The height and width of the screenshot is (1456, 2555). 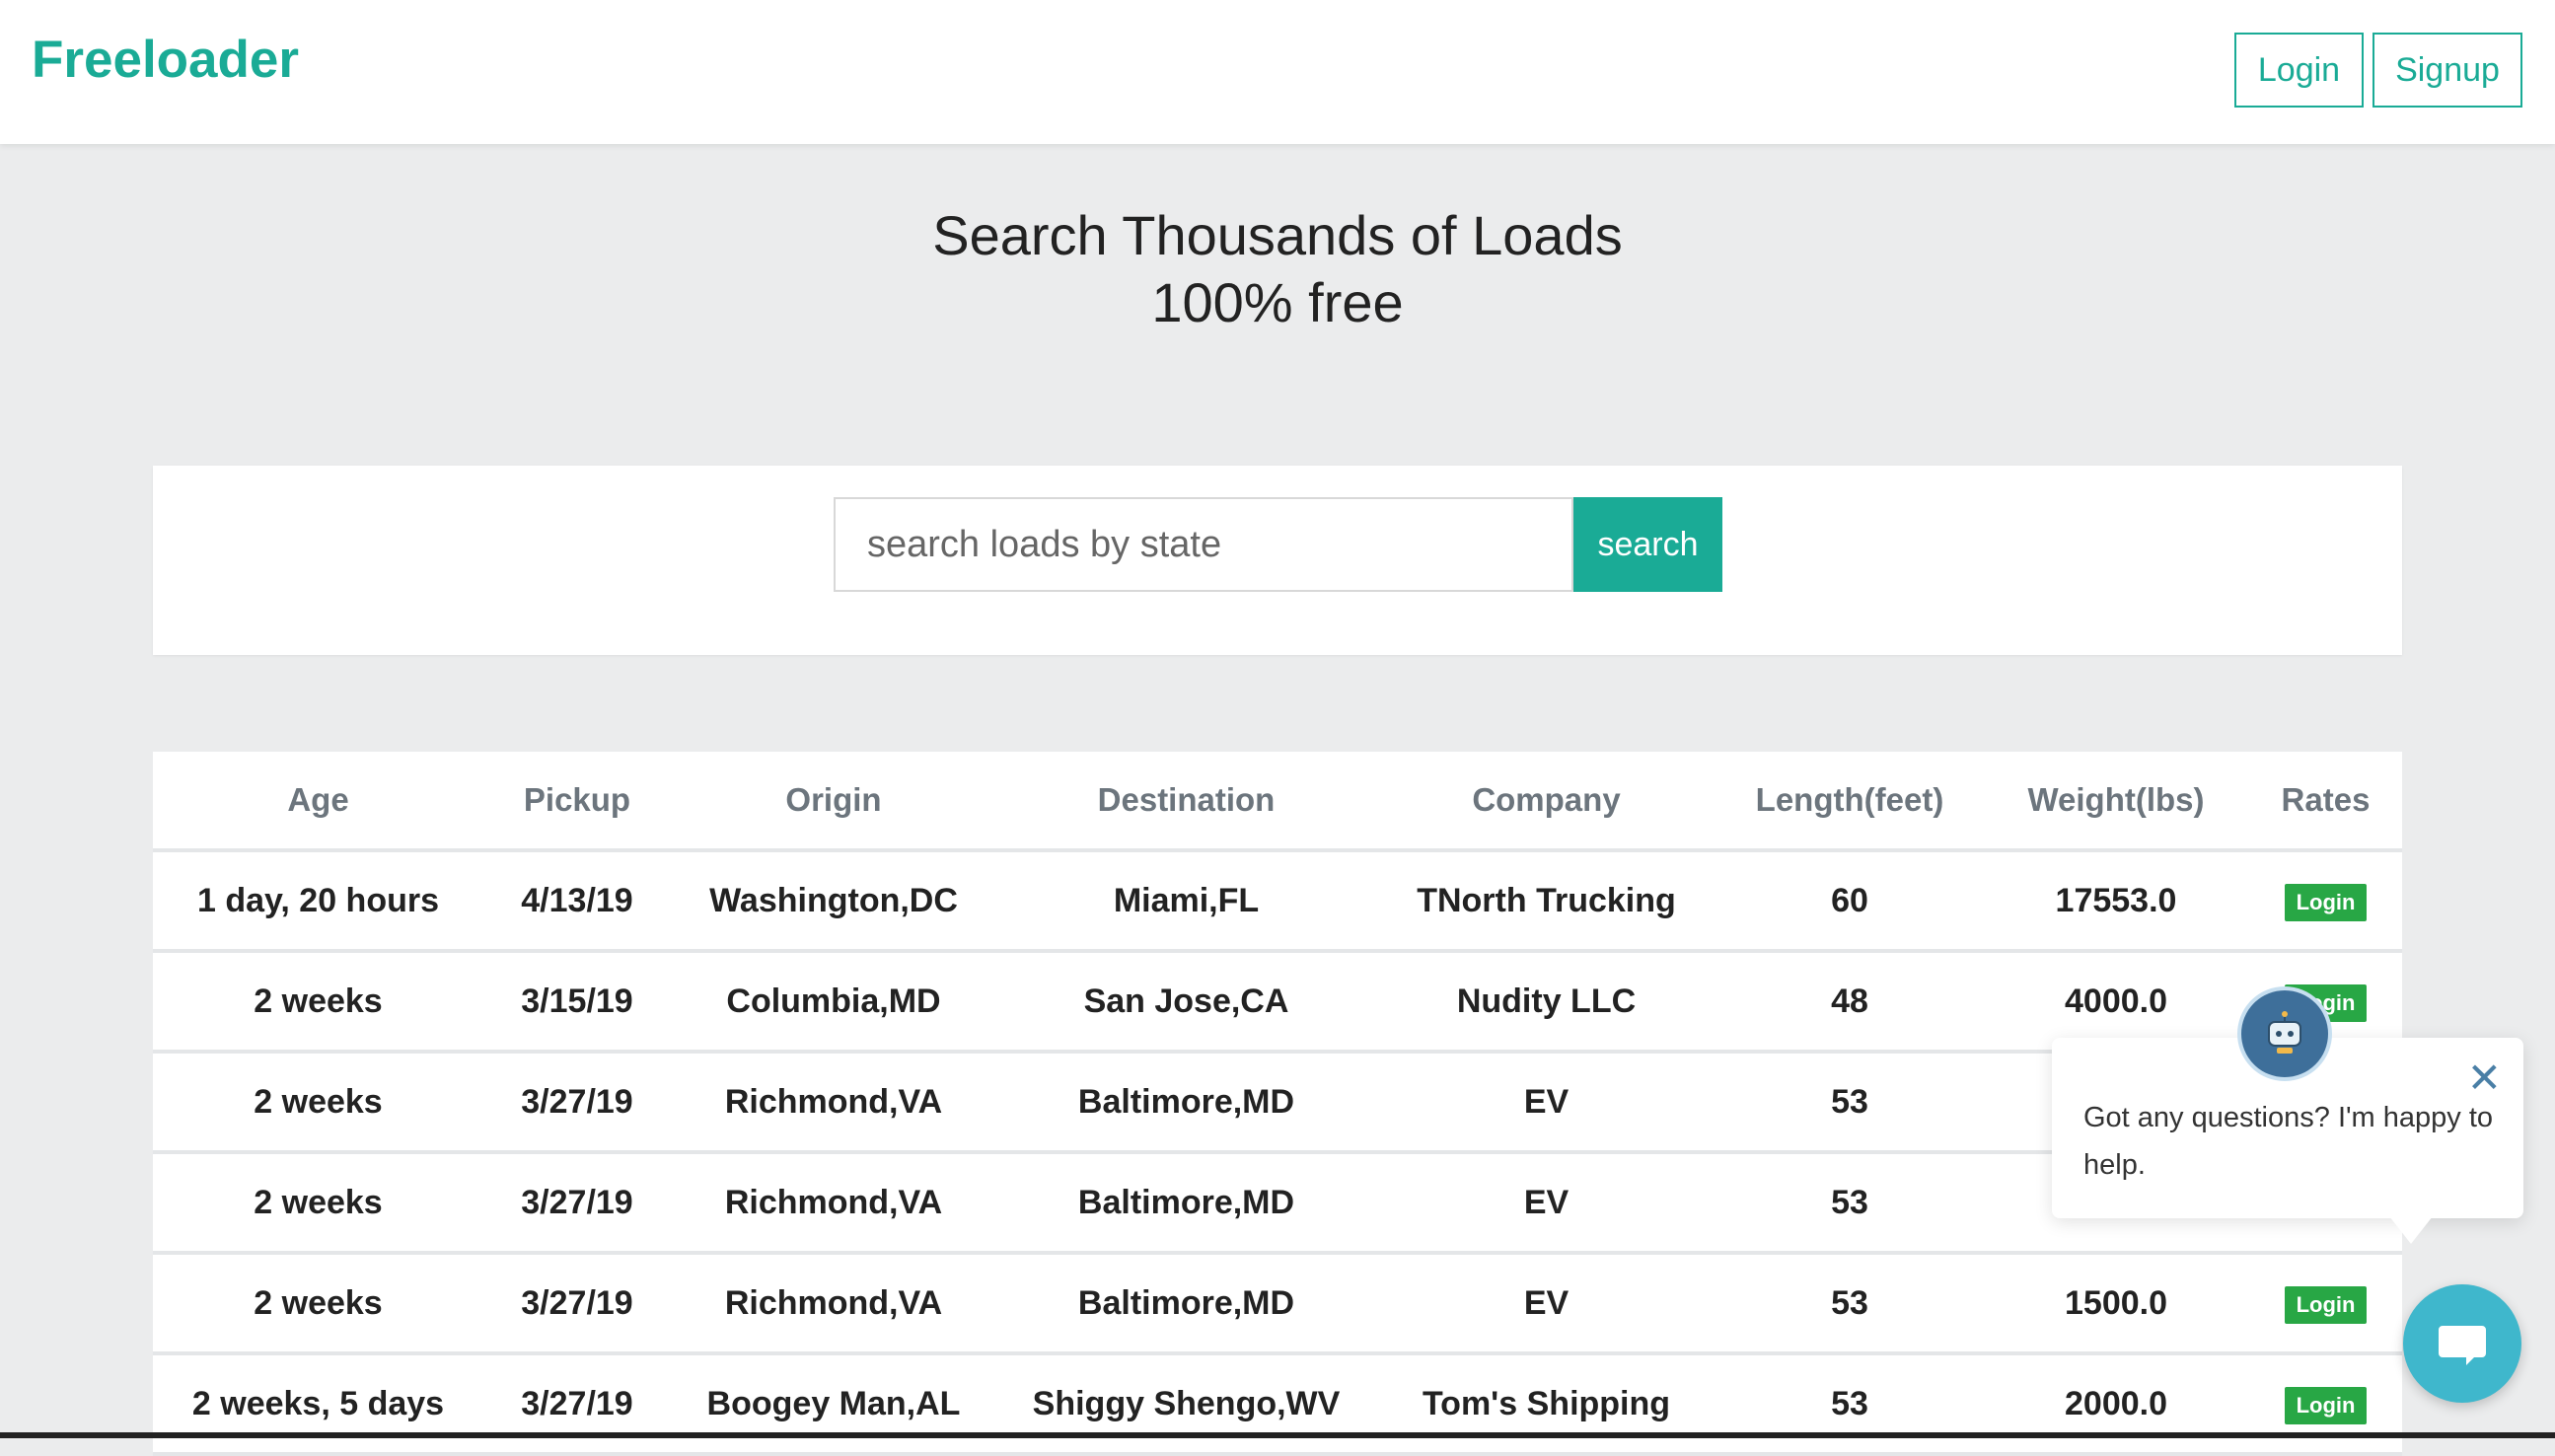 What do you see at coordinates (318, 1404) in the screenshot?
I see `cell-age: 2 weeks, 5 days` at bounding box center [318, 1404].